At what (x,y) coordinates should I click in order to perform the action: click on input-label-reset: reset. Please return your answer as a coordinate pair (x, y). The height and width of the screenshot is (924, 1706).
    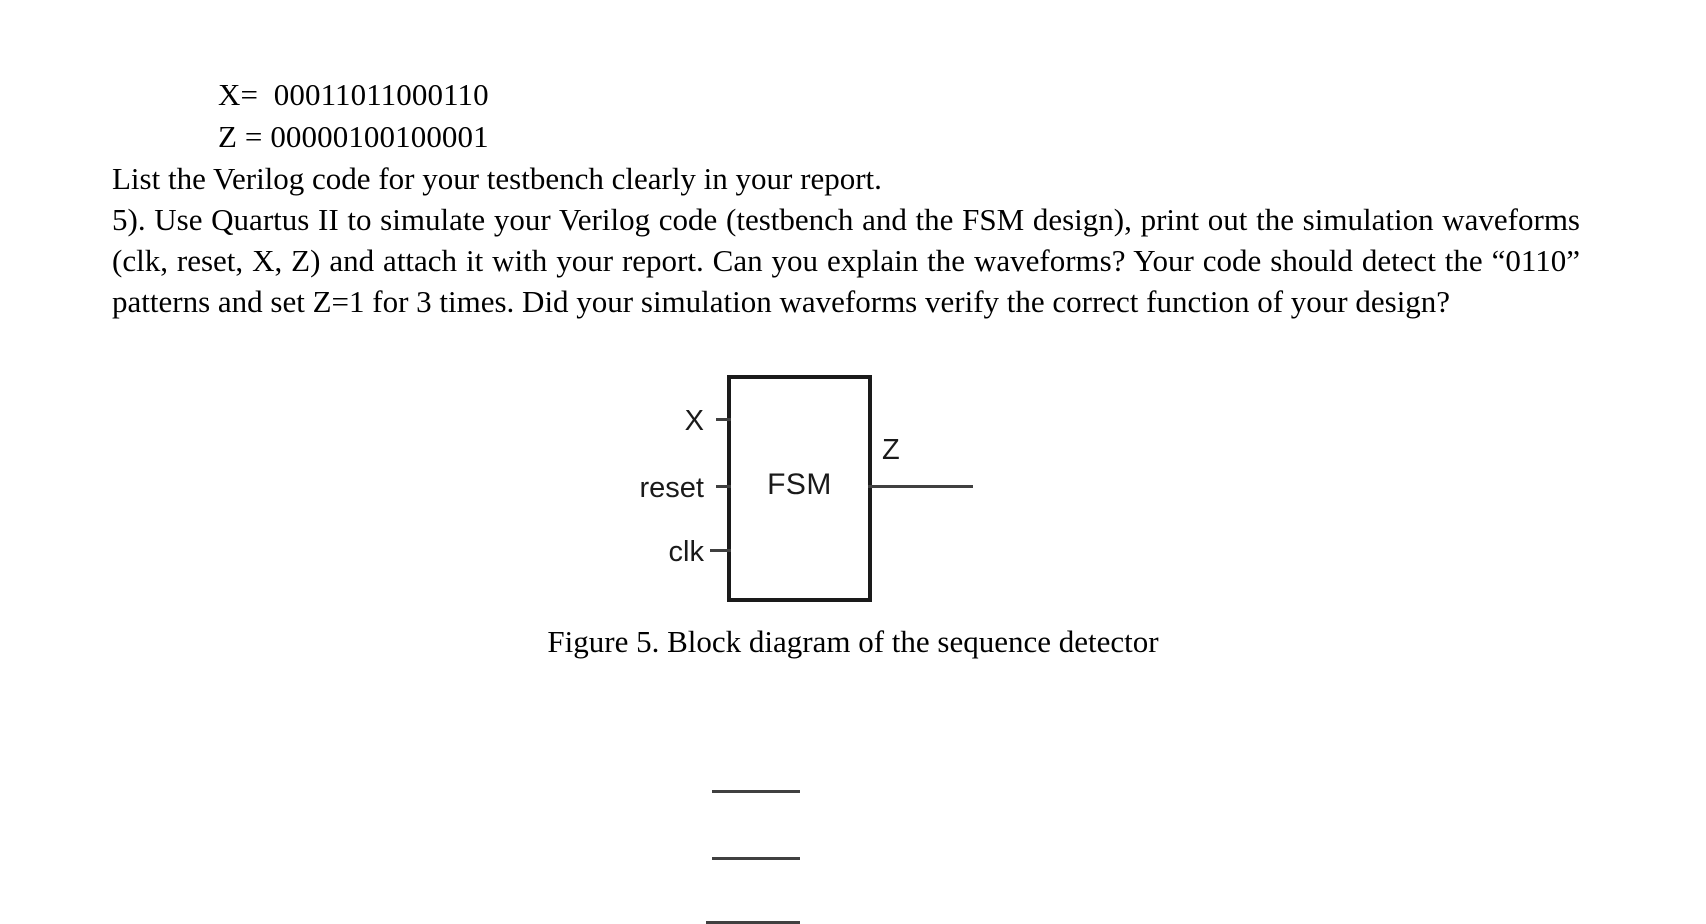
    Looking at the image, I should click on (671, 488).